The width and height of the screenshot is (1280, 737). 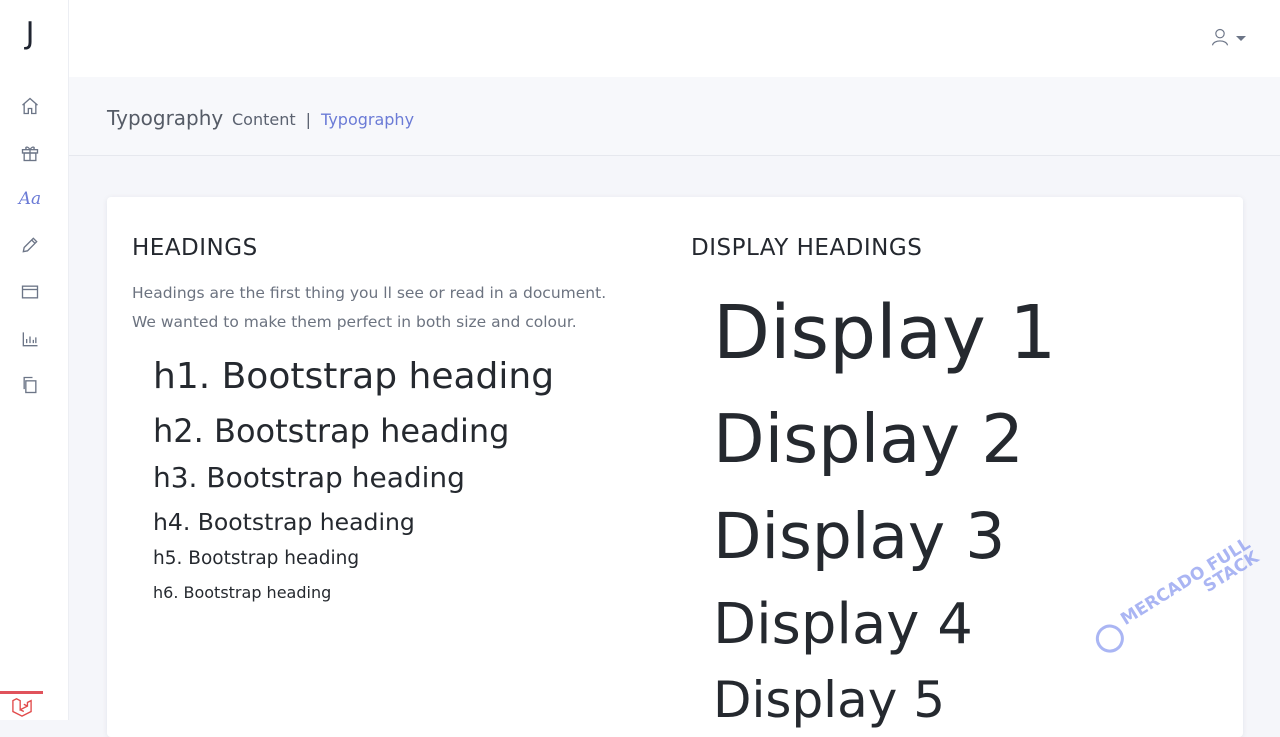 I want to click on sidebar-item-home, so click(x=30, y=106).